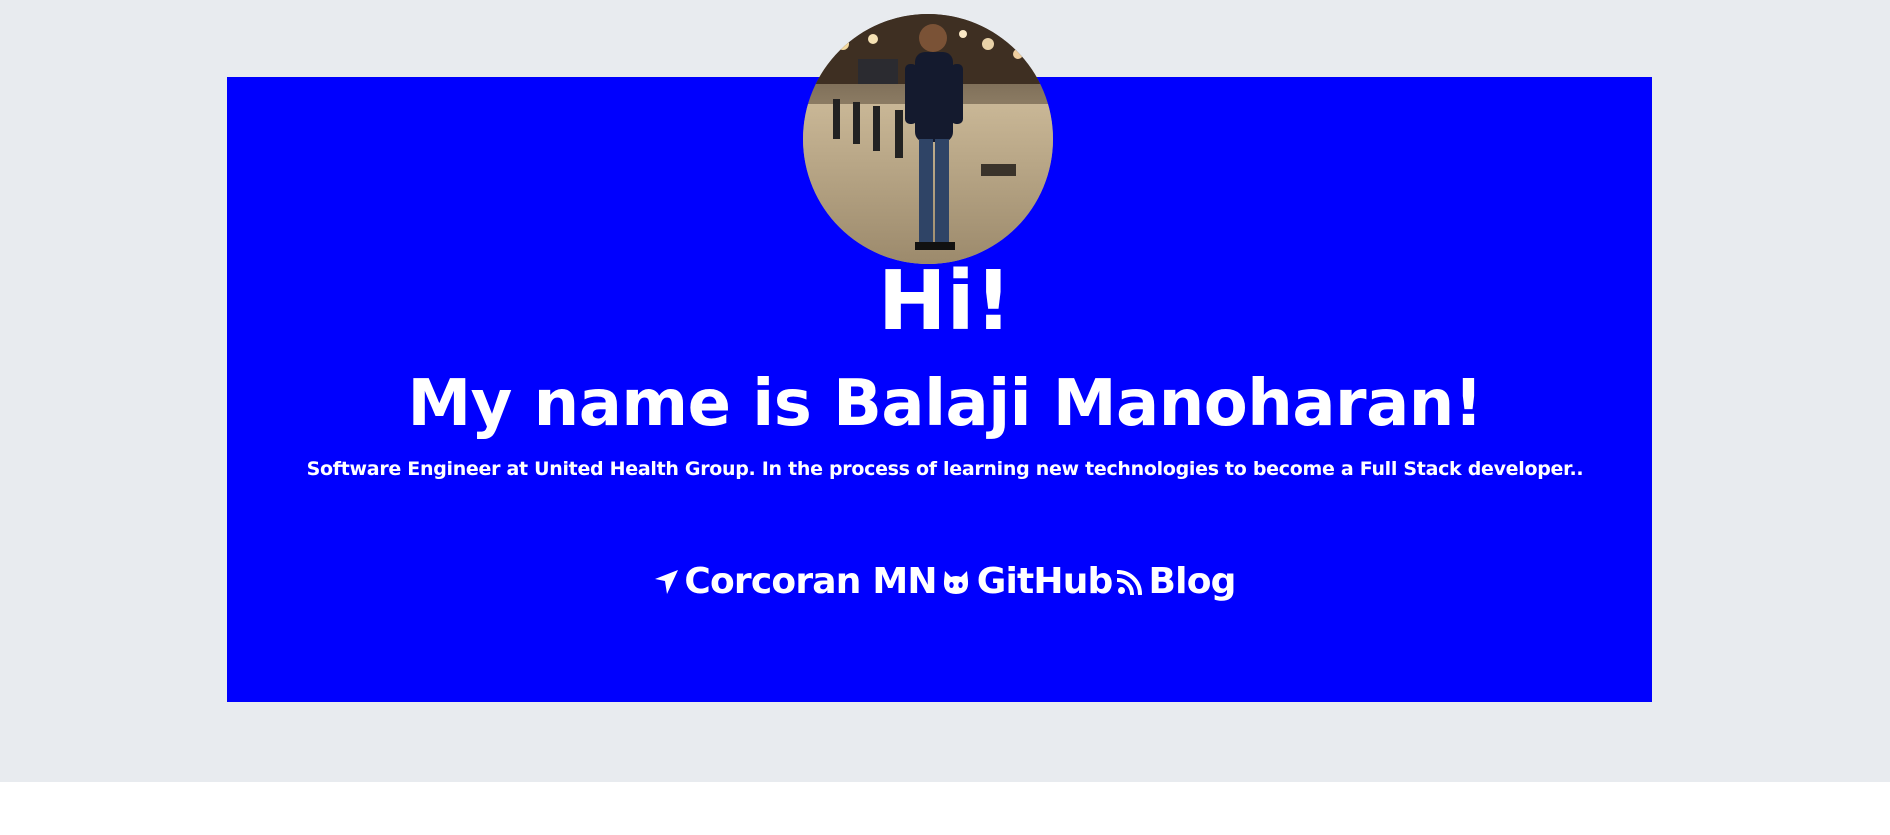  I want to click on blog-label: Blog, so click(1192, 581).